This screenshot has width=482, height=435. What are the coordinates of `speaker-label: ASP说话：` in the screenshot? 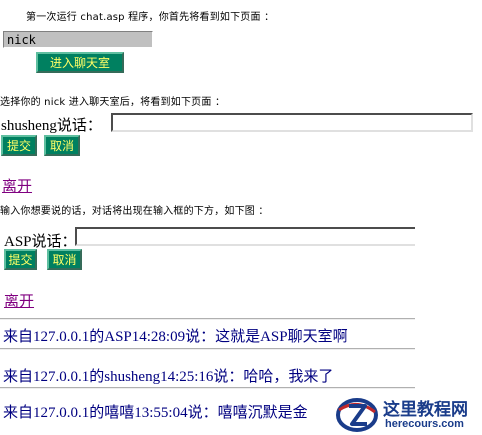 It's located at (40, 242).